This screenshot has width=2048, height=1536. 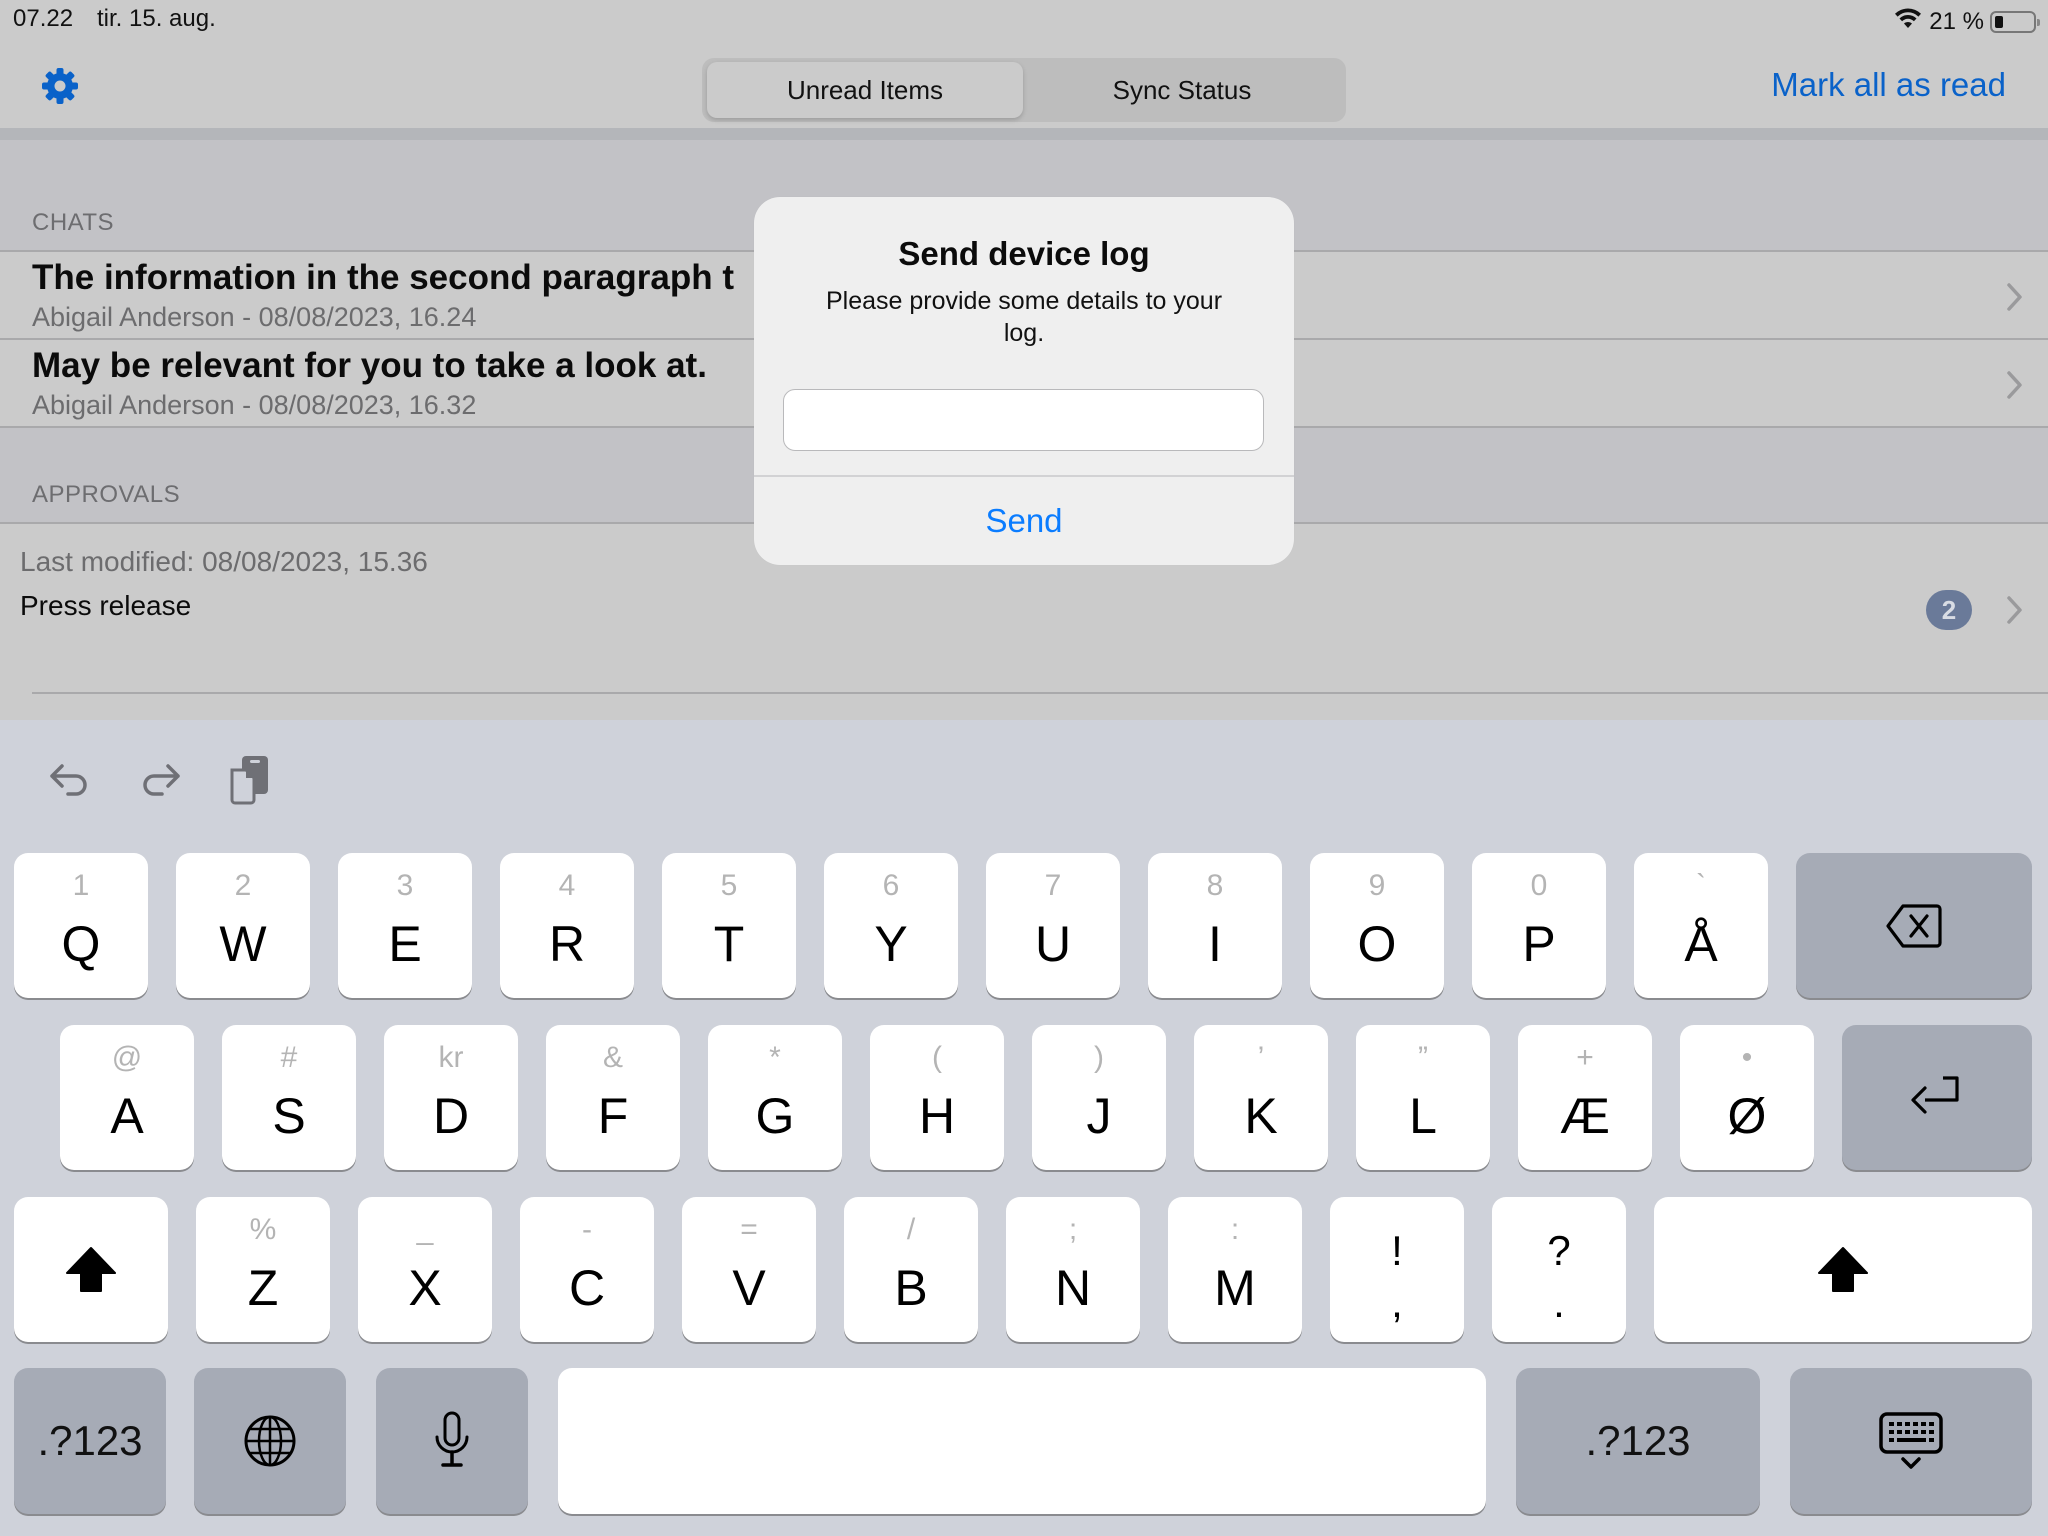 What do you see at coordinates (1377, 885) in the screenshot?
I see `key-alt-char: 9` at bounding box center [1377, 885].